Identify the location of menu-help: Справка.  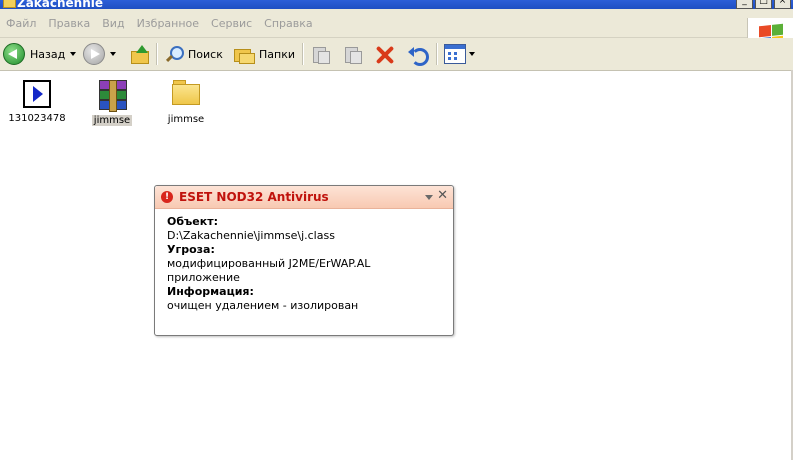
(288, 23).